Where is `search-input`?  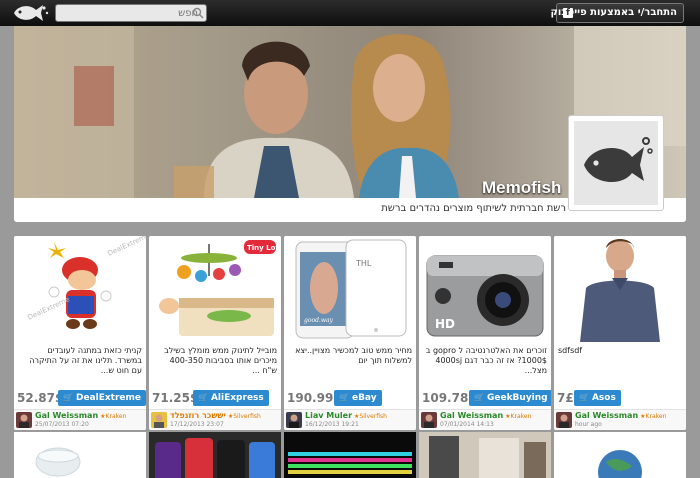 search-input is located at coordinates (131, 13).